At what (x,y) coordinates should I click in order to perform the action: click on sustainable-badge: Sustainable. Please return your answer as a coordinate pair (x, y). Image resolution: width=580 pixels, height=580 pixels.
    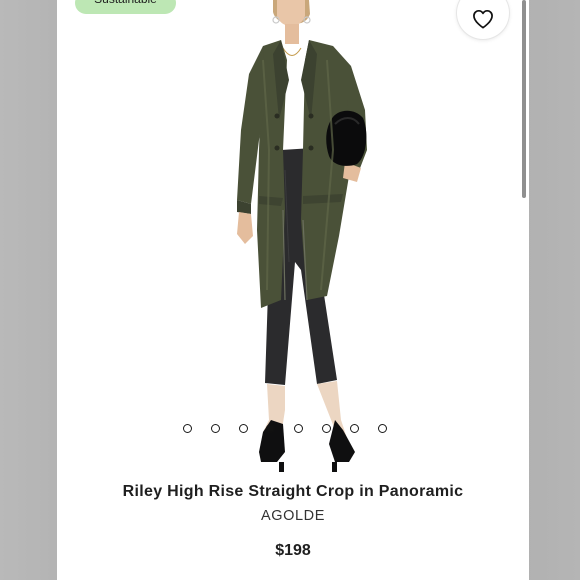
    Looking at the image, I should click on (125, 7).